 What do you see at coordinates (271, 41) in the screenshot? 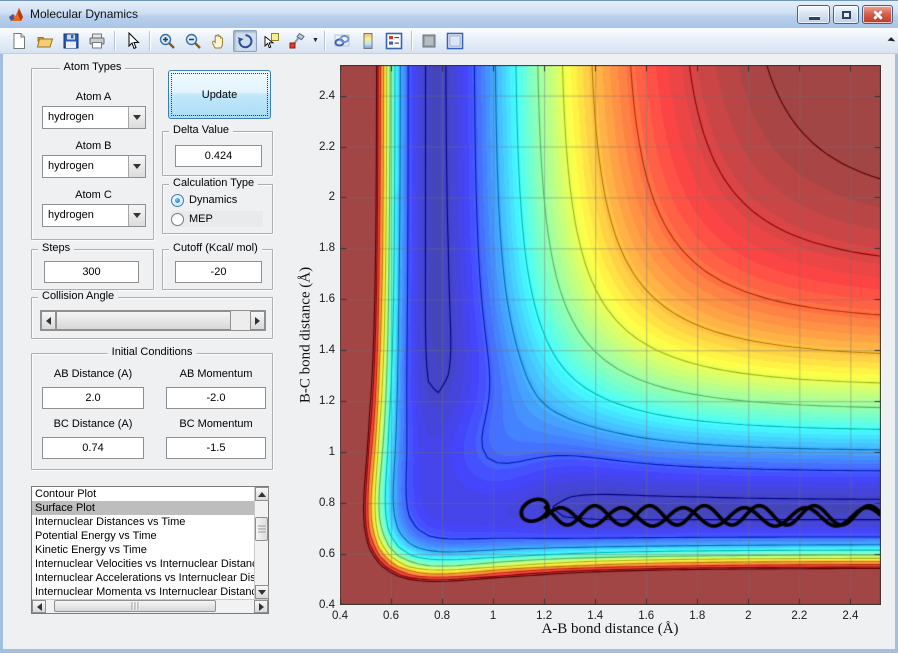
I see `data-cursor-icon` at bounding box center [271, 41].